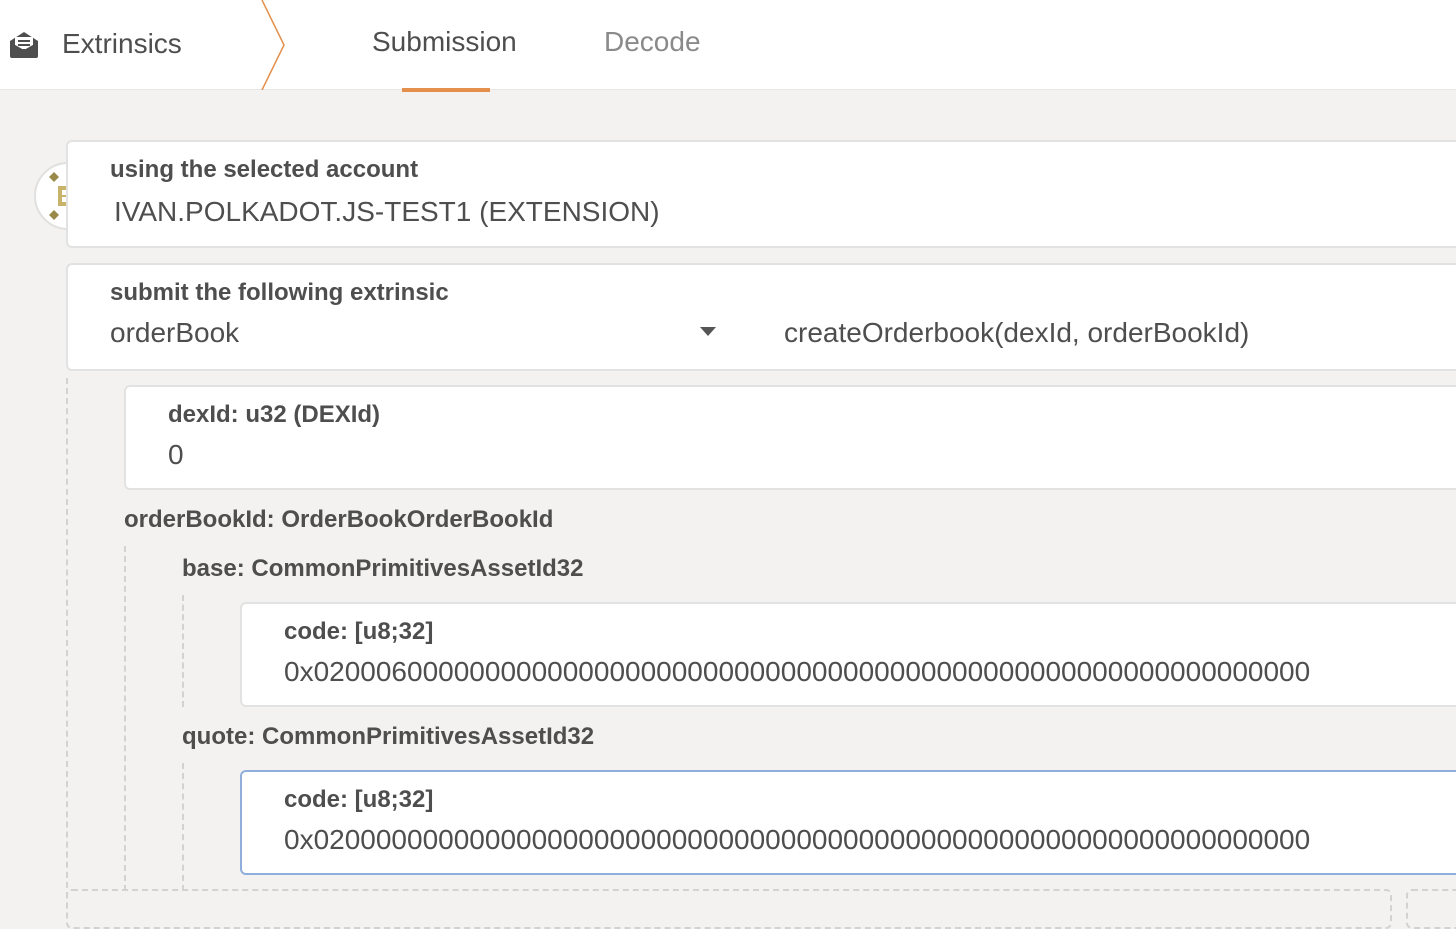 Image resolution: width=1456 pixels, height=929 pixels. Describe the element at coordinates (359, 631) in the screenshot. I see `base-code-label: code: [u8;32]` at that location.